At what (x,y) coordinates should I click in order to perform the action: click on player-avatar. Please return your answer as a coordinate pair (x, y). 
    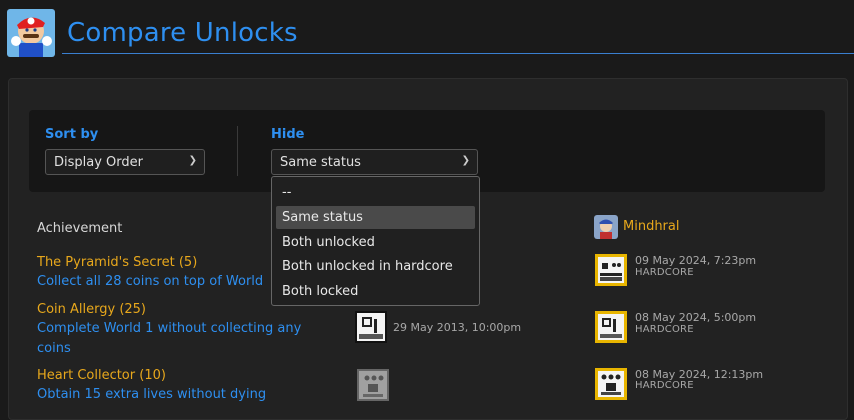
    Looking at the image, I should click on (606, 227).